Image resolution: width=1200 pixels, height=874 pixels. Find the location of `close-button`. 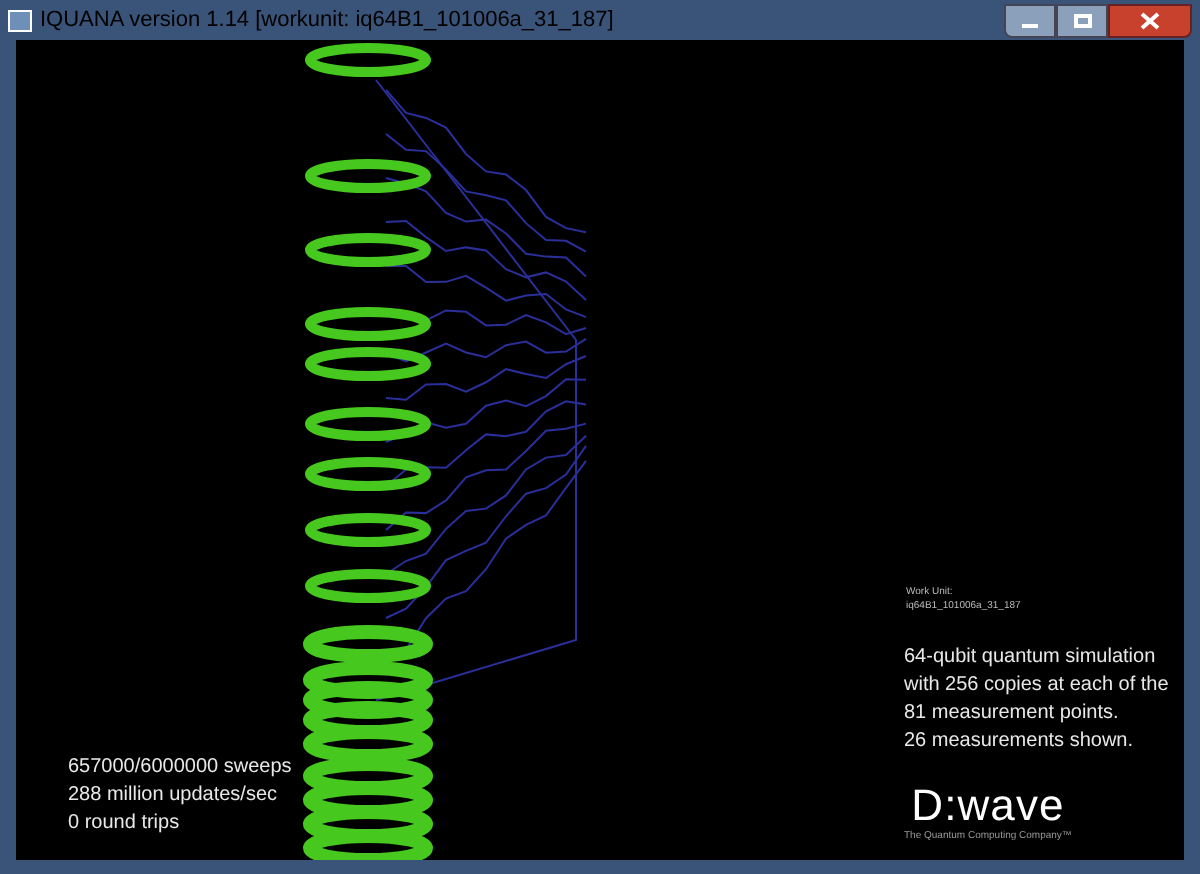

close-button is located at coordinates (1150, 20).